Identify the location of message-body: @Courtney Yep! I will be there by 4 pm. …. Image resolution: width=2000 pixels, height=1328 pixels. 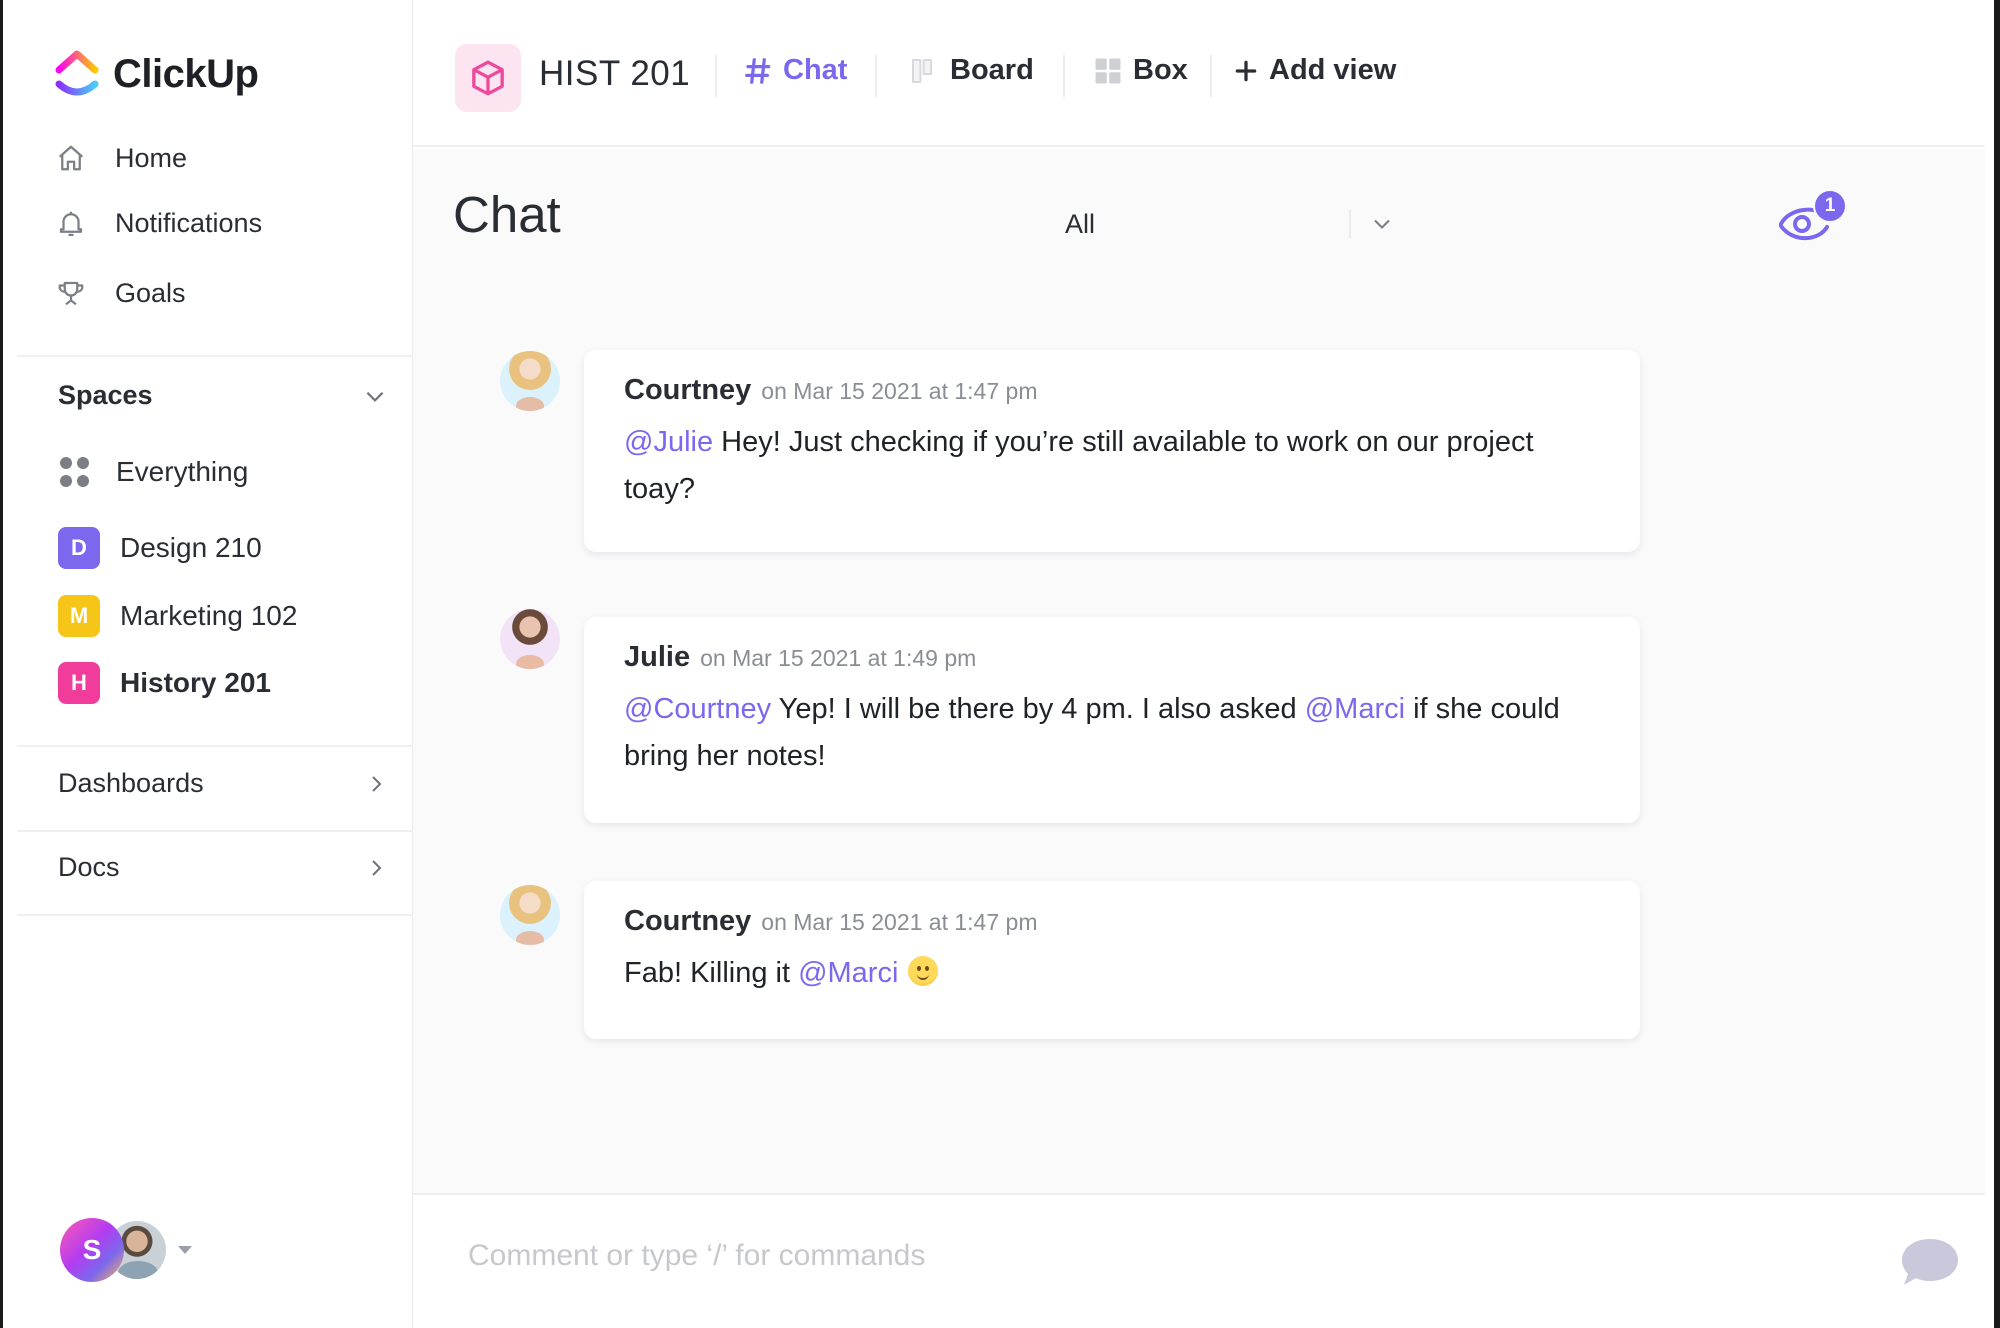
(1112, 733).